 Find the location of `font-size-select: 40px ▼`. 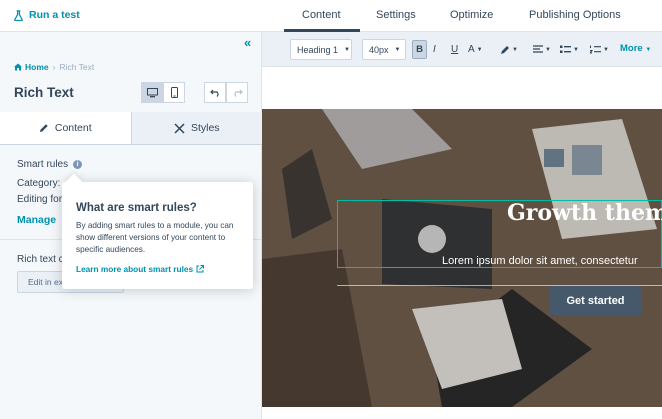

font-size-select: 40px ▼ is located at coordinates (384, 49).